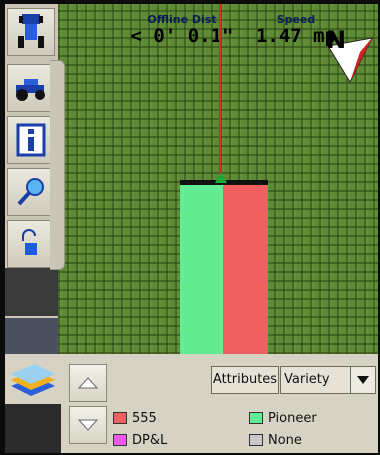 This screenshot has height=455, width=380. Describe the element at coordinates (285, 440) in the screenshot. I see `legend-label: None` at that location.